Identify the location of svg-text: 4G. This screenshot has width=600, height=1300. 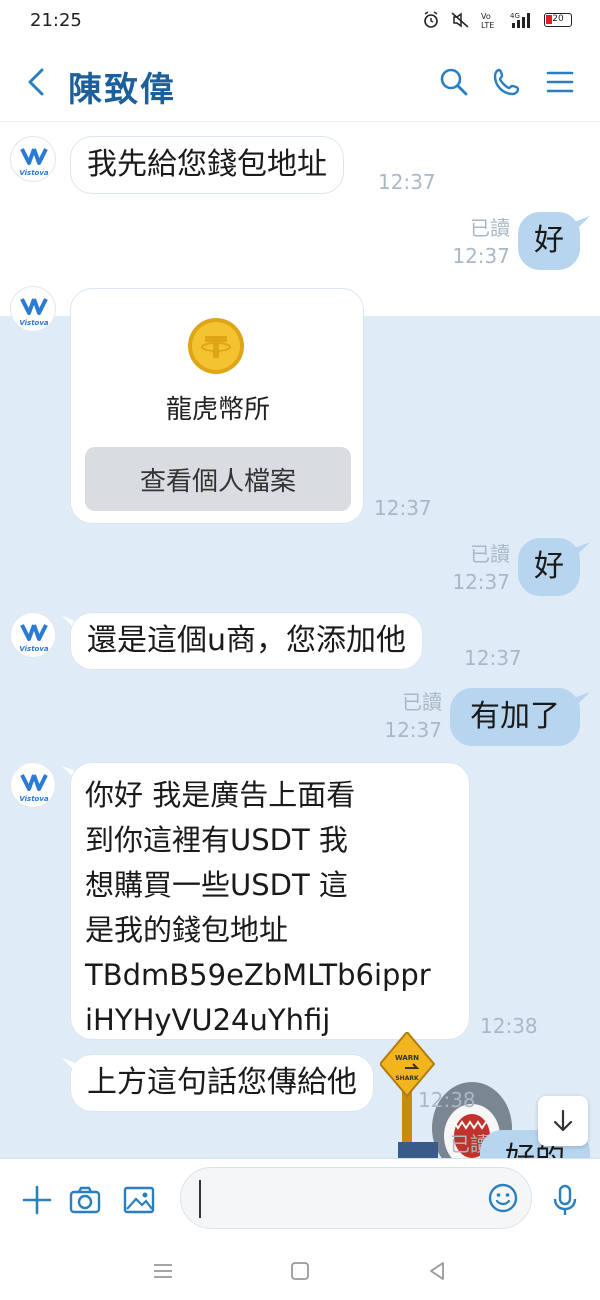
(515, 16).